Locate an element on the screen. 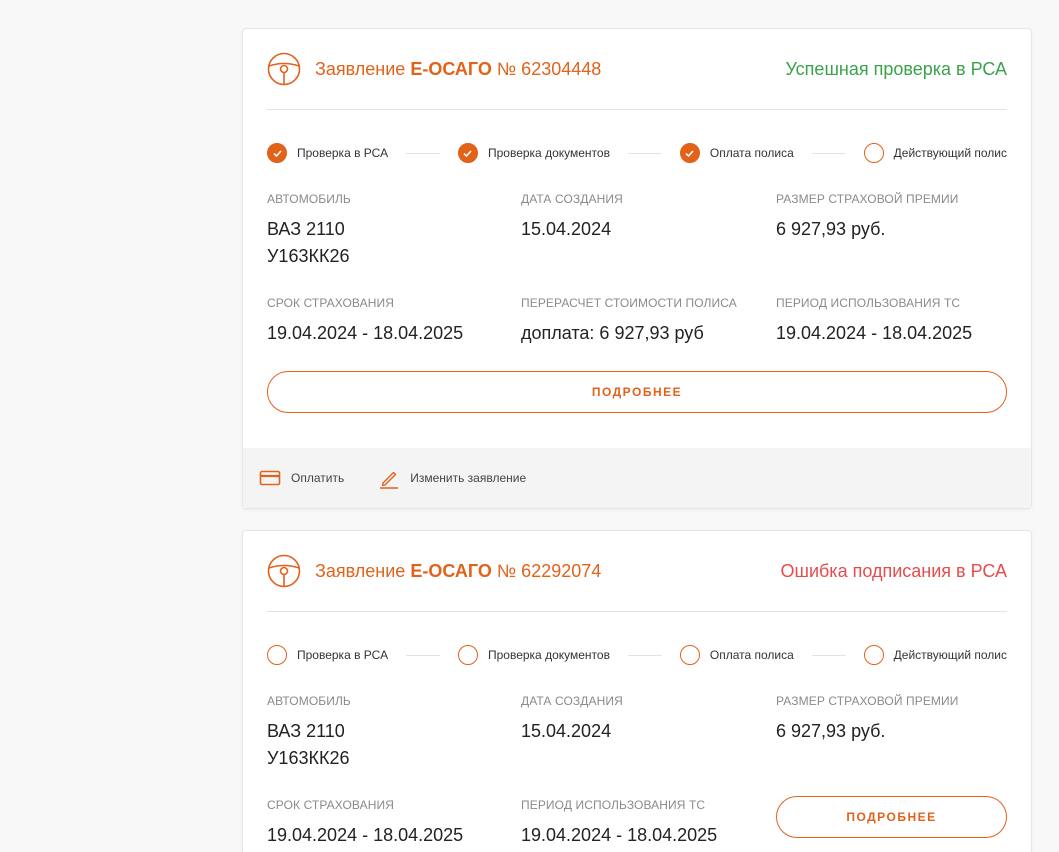  edit-application-action: Изменить заявление is located at coordinates (452, 478).